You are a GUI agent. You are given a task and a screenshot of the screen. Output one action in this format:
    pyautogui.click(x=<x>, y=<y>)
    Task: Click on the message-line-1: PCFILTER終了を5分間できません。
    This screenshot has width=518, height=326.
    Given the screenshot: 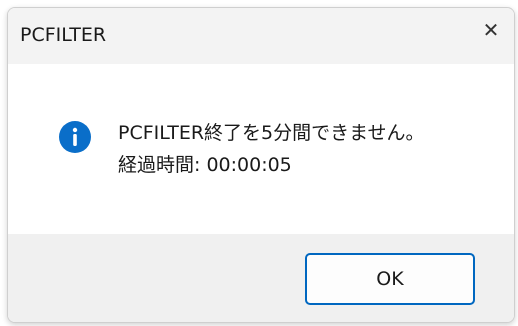 What is the action you would take?
    pyautogui.click(x=271, y=133)
    